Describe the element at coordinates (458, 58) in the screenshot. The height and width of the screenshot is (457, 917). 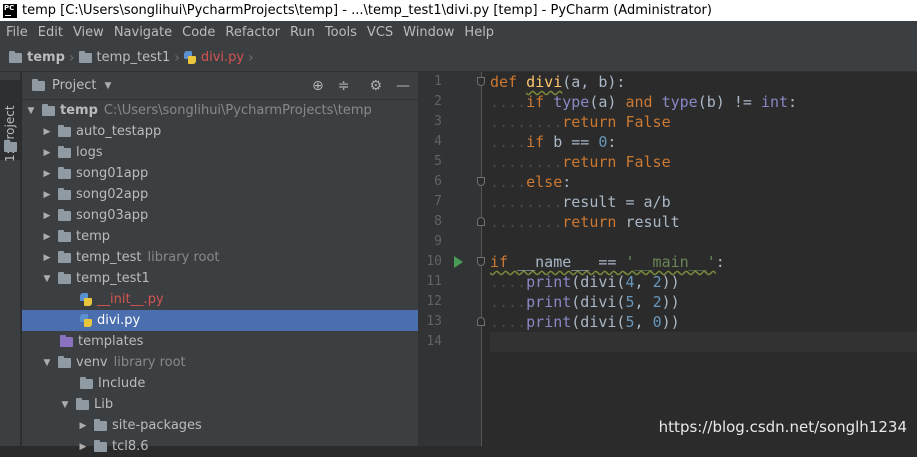
I see `breadcrumb: temp › temp_test1 › divi.py ›` at that location.